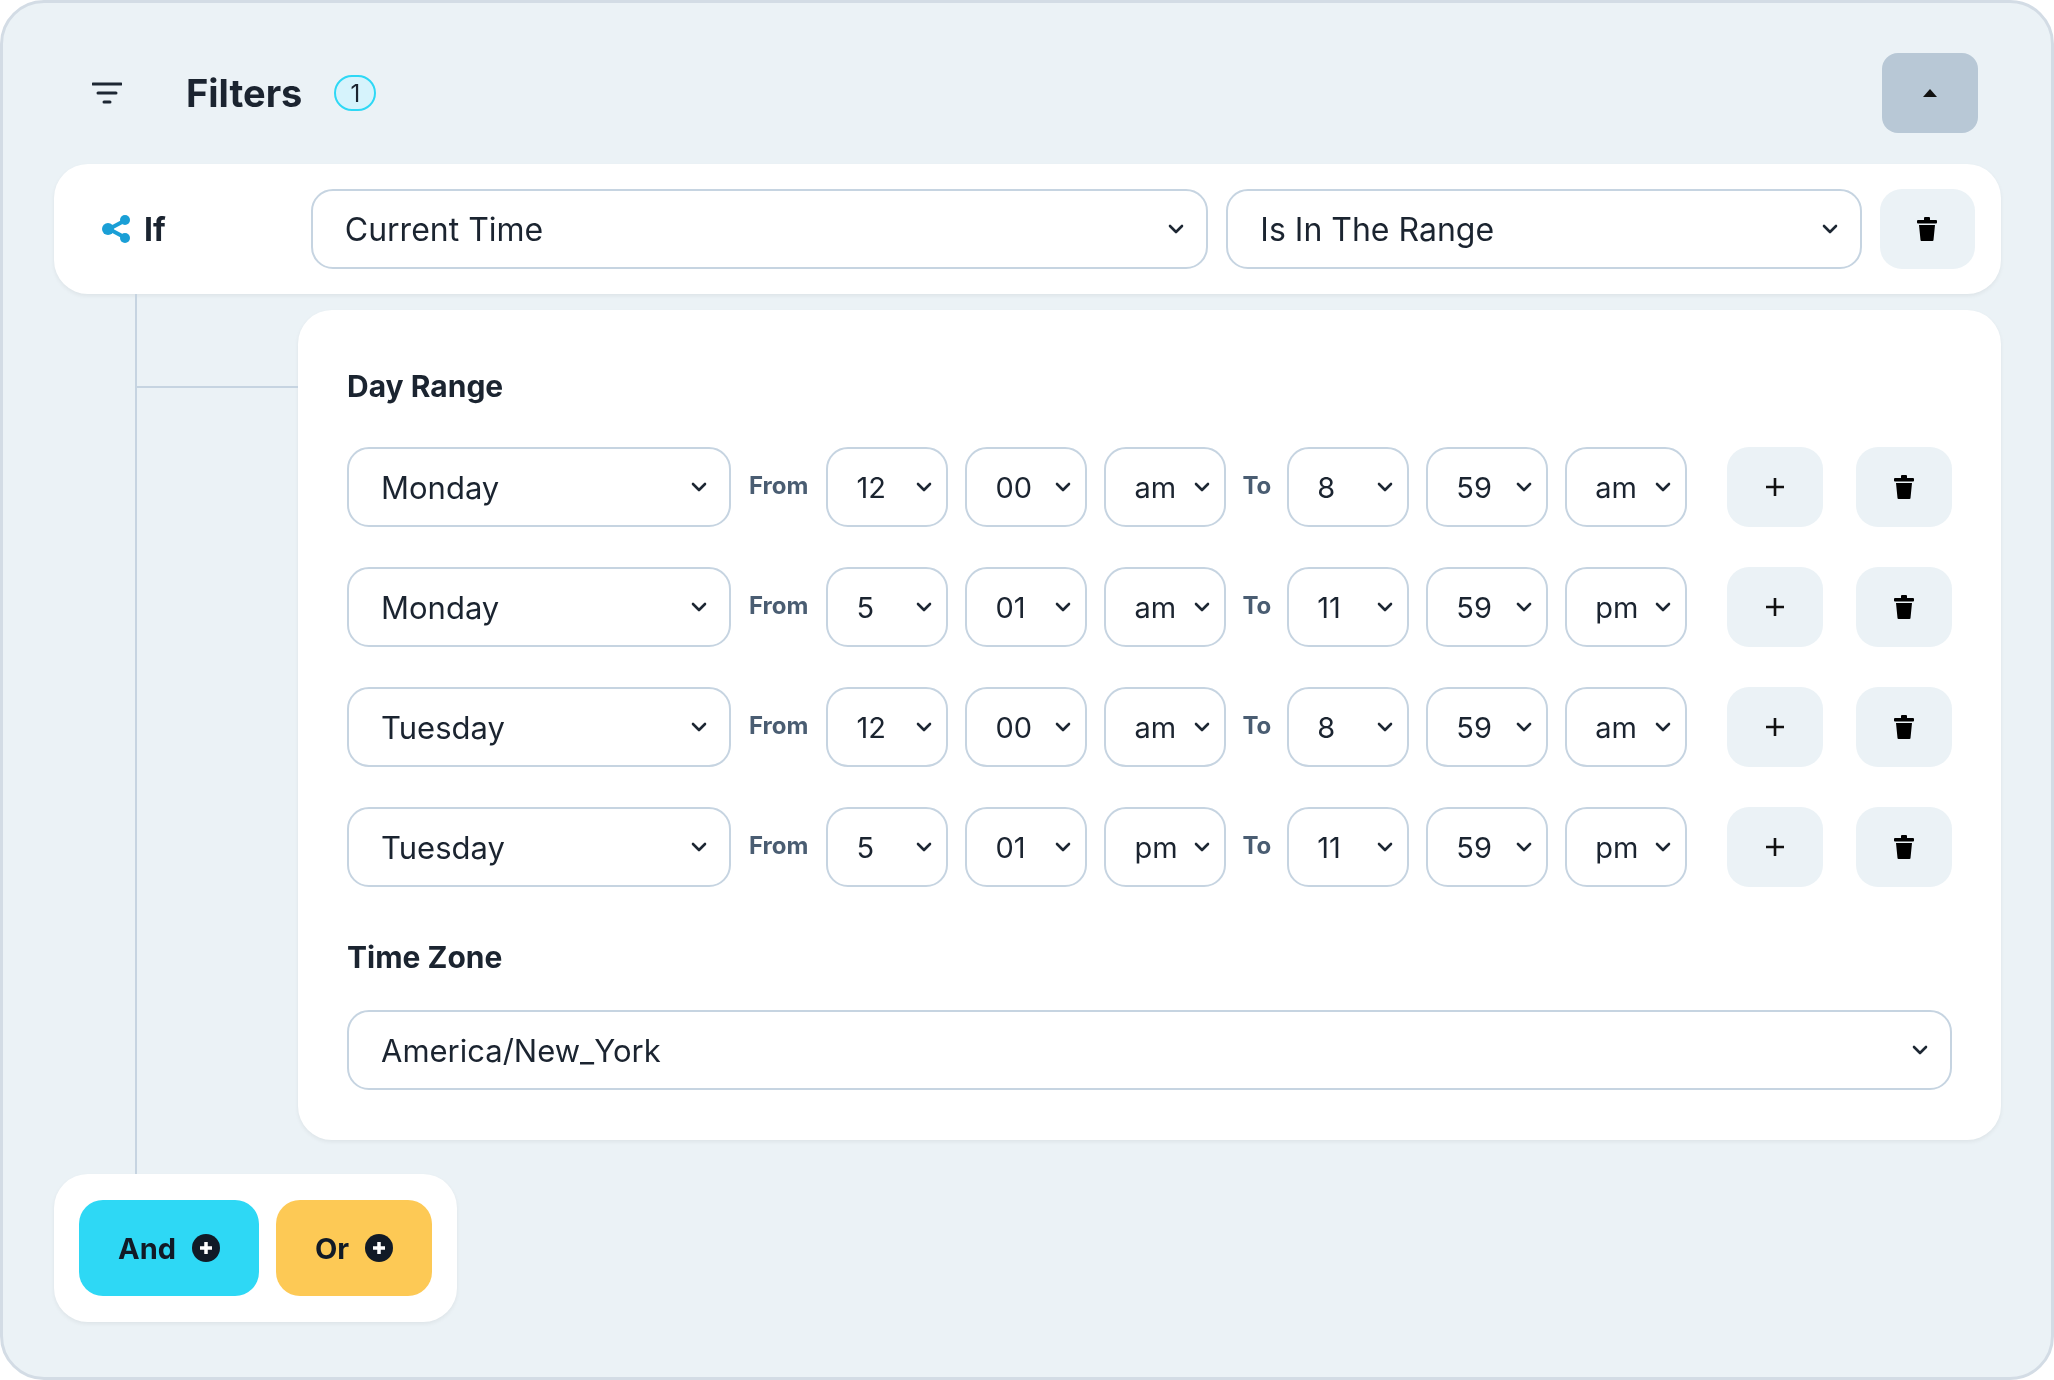 The image size is (2054, 1380). Describe the element at coordinates (355, 93) in the screenshot. I see `filter-count-badge: 1` at that location.